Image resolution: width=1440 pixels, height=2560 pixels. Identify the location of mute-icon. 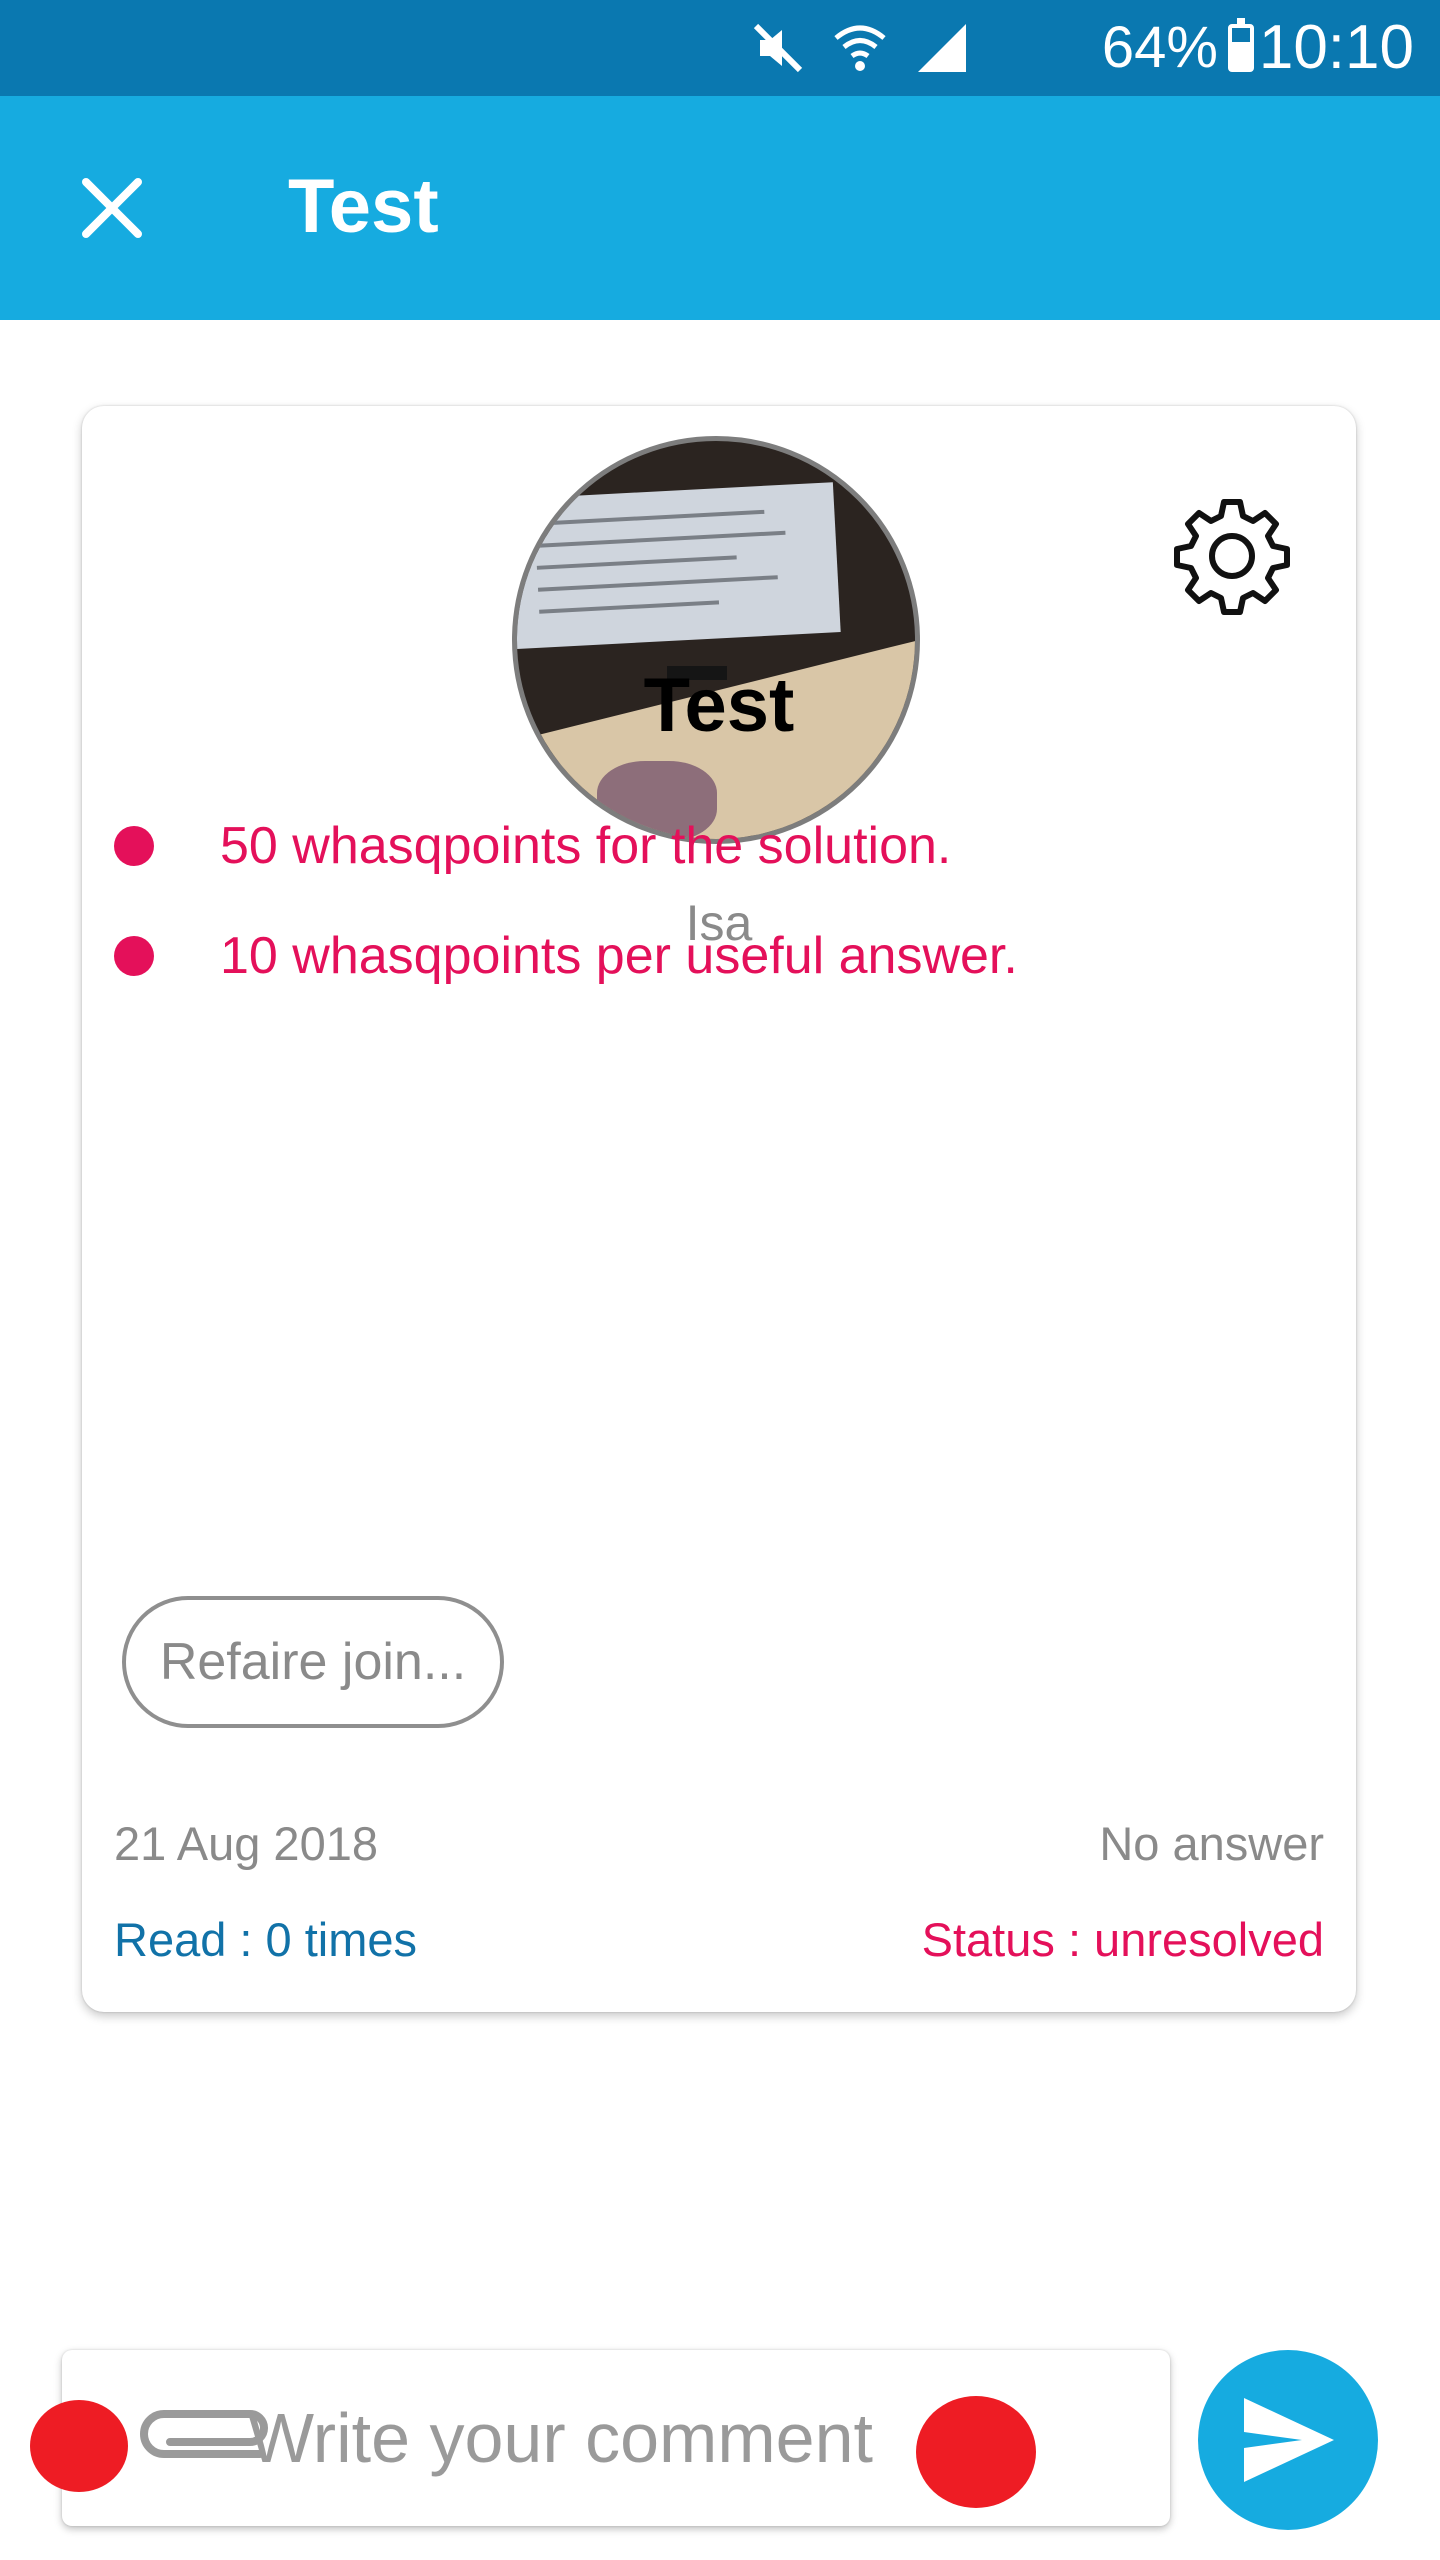
(778, 48).